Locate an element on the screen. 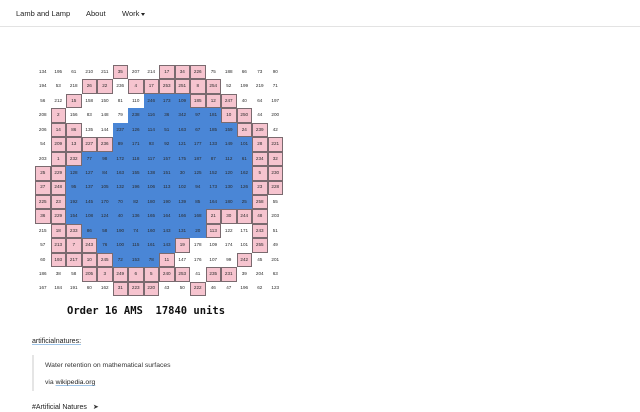 The width and height of the screenshot is (640, 412). grid-cell: 225 is located at coordinates (43, 202).